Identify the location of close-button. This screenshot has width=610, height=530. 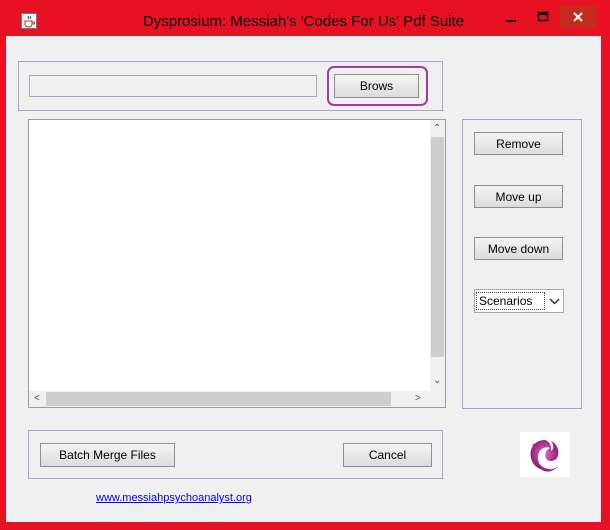
(578, 17).